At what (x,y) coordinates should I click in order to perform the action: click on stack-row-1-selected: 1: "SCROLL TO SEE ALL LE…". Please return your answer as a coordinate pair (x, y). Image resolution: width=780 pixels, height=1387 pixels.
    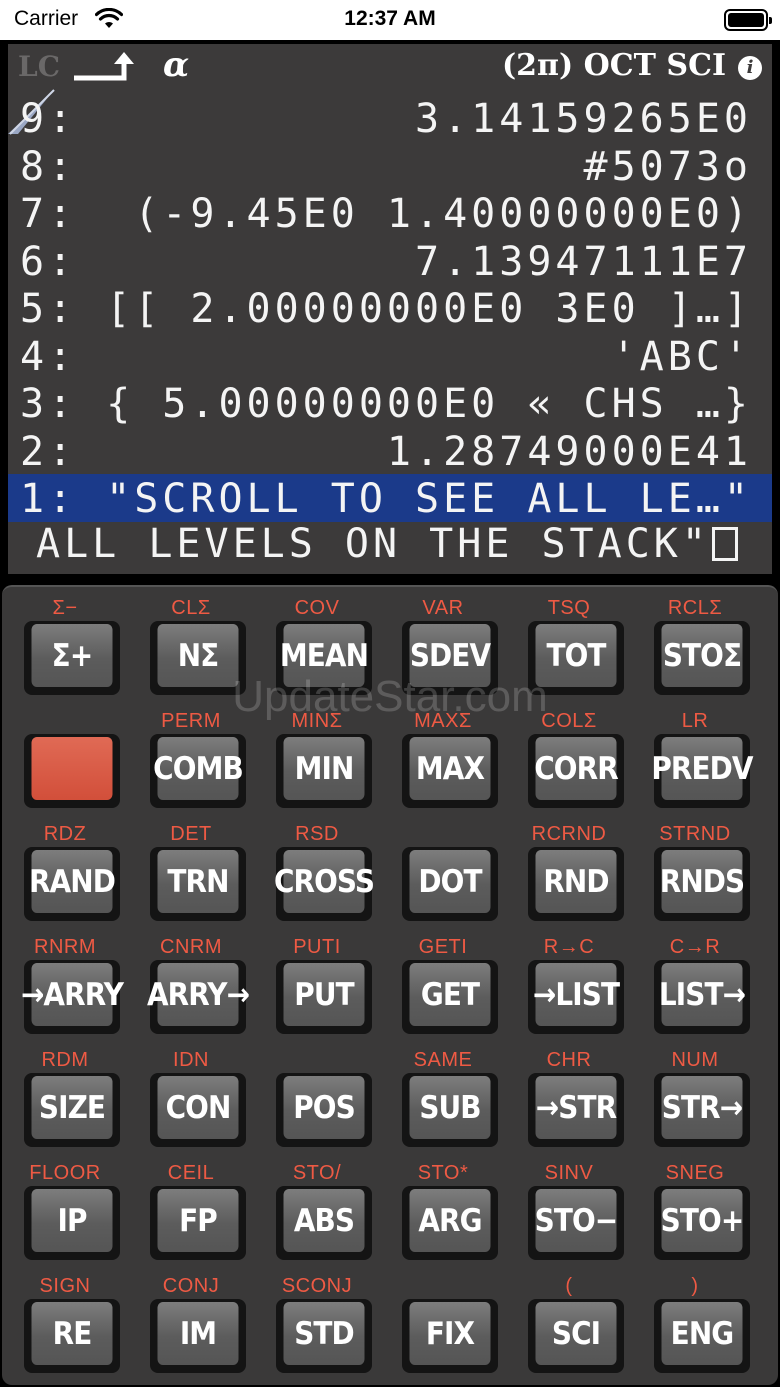
    Looking at the image, I should click on (390, 498).